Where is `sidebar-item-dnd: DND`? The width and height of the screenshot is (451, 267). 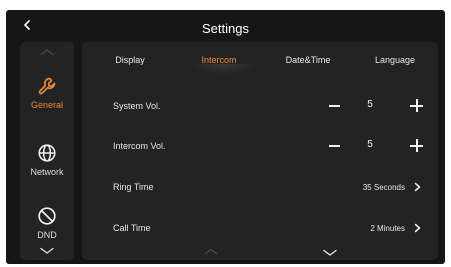 sidebar-item-dnd: DND is located at coordinates (47, 223).